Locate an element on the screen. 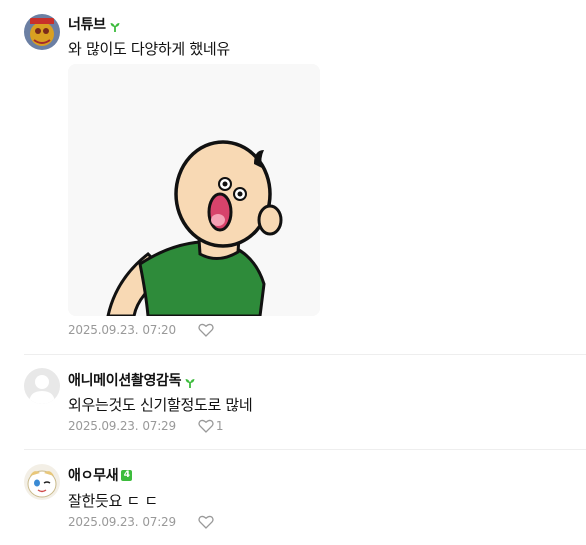  comment-text: 잘한듯요 ㄷ ㄷ is located at coordinates (113, 501).